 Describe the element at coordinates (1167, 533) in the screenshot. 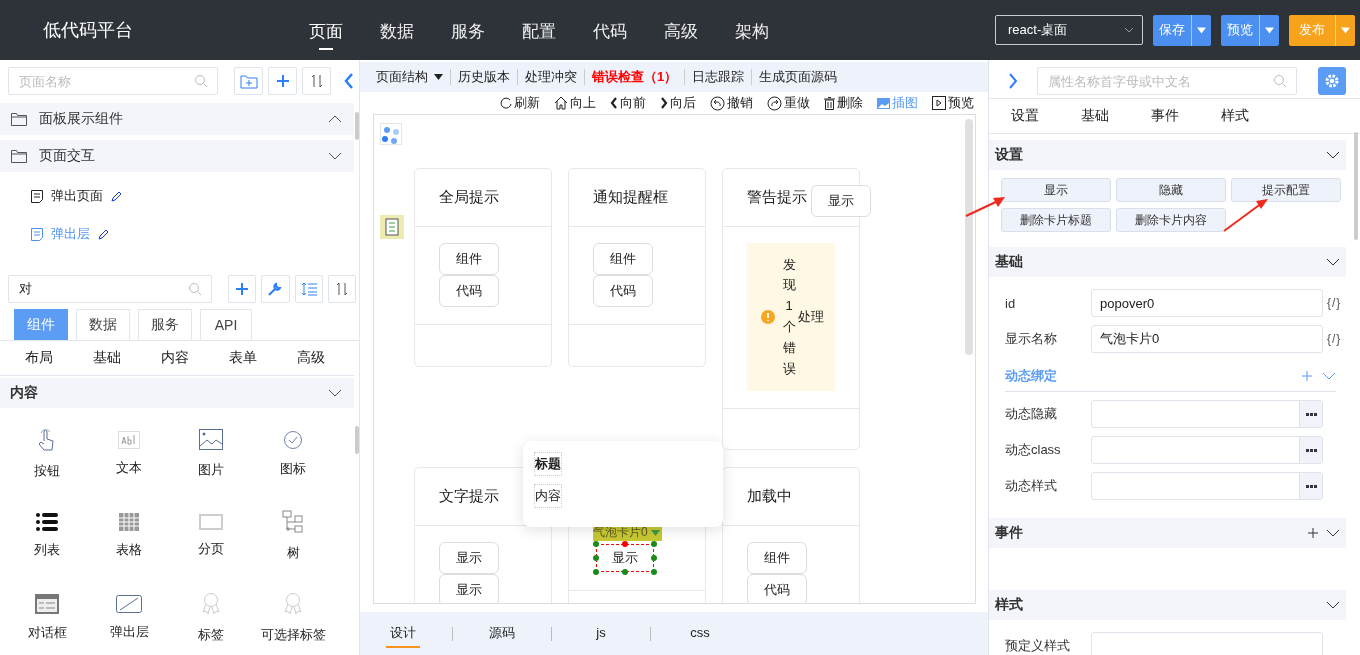

I see `section-header: 事件` at that location.